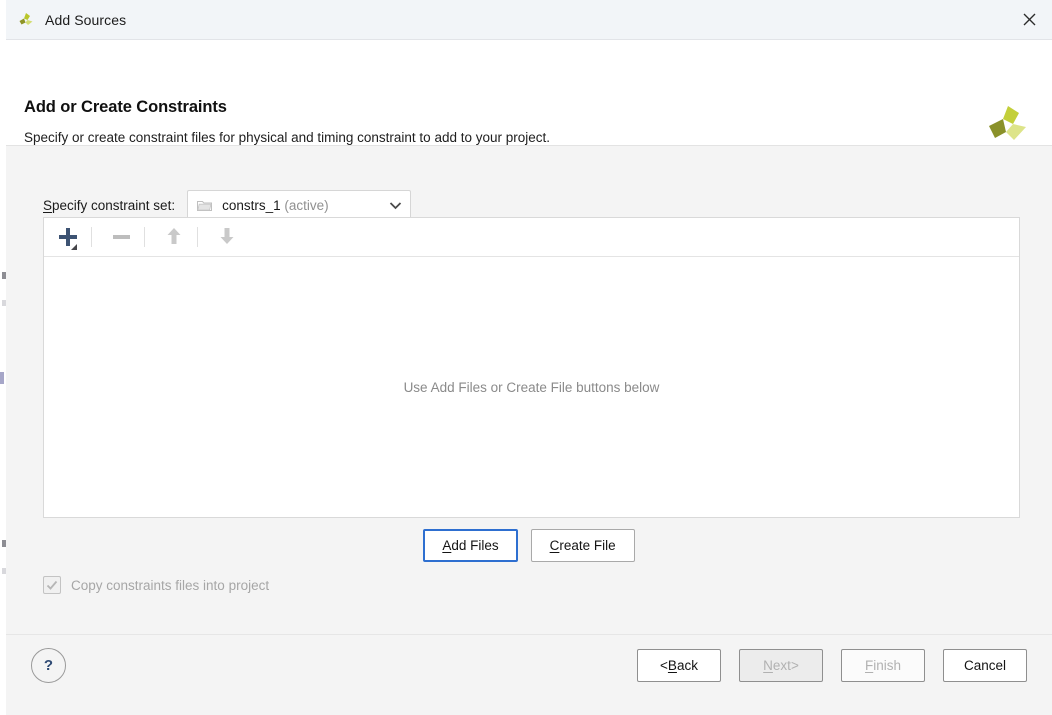 The width and height of the screenshot is (1052, 715). What do you see at coordinates (531, 237) in the screenshot?
I see `panel-toolbar` at bounding box center [531, 237].